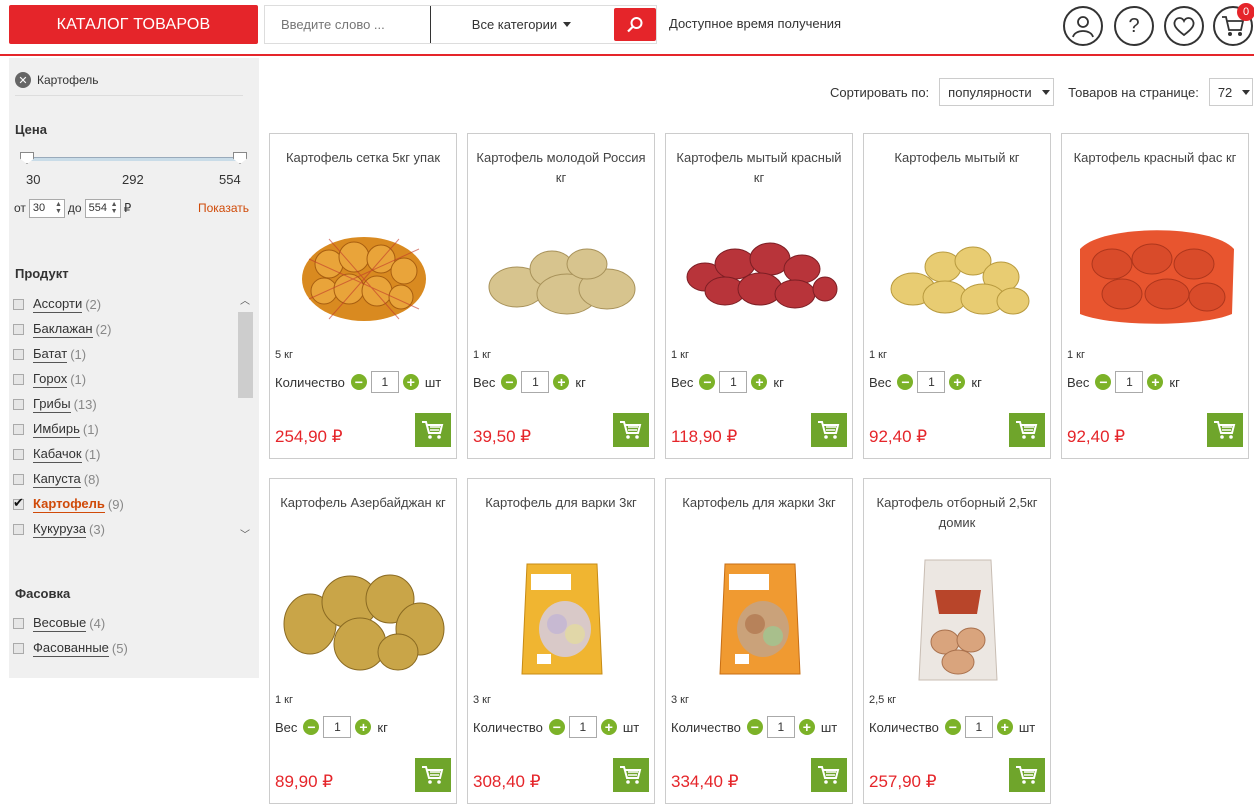 The width and height of the screenshot is (1254, 804). Describe the element at coordinates (123, 429) in the screenshot. I see `filter-item: Имбирь (1)` at that location.